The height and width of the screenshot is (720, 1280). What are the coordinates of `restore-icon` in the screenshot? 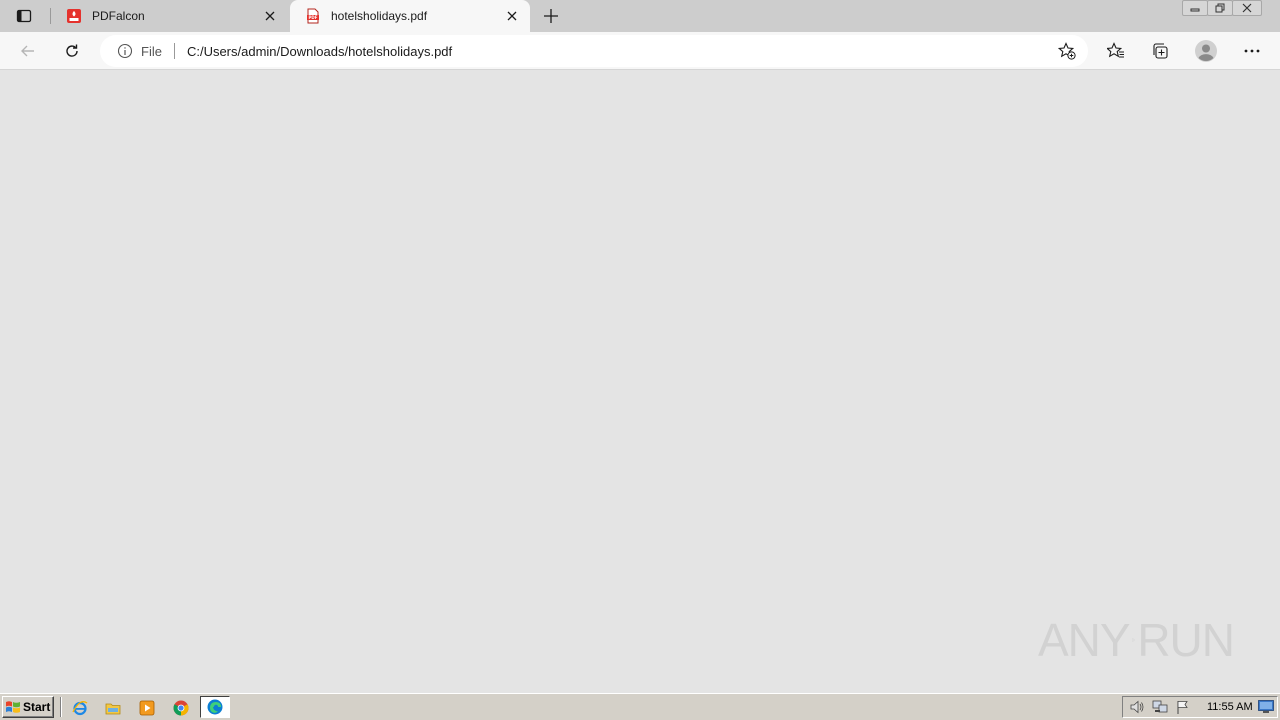 It's located at (1220, 8).